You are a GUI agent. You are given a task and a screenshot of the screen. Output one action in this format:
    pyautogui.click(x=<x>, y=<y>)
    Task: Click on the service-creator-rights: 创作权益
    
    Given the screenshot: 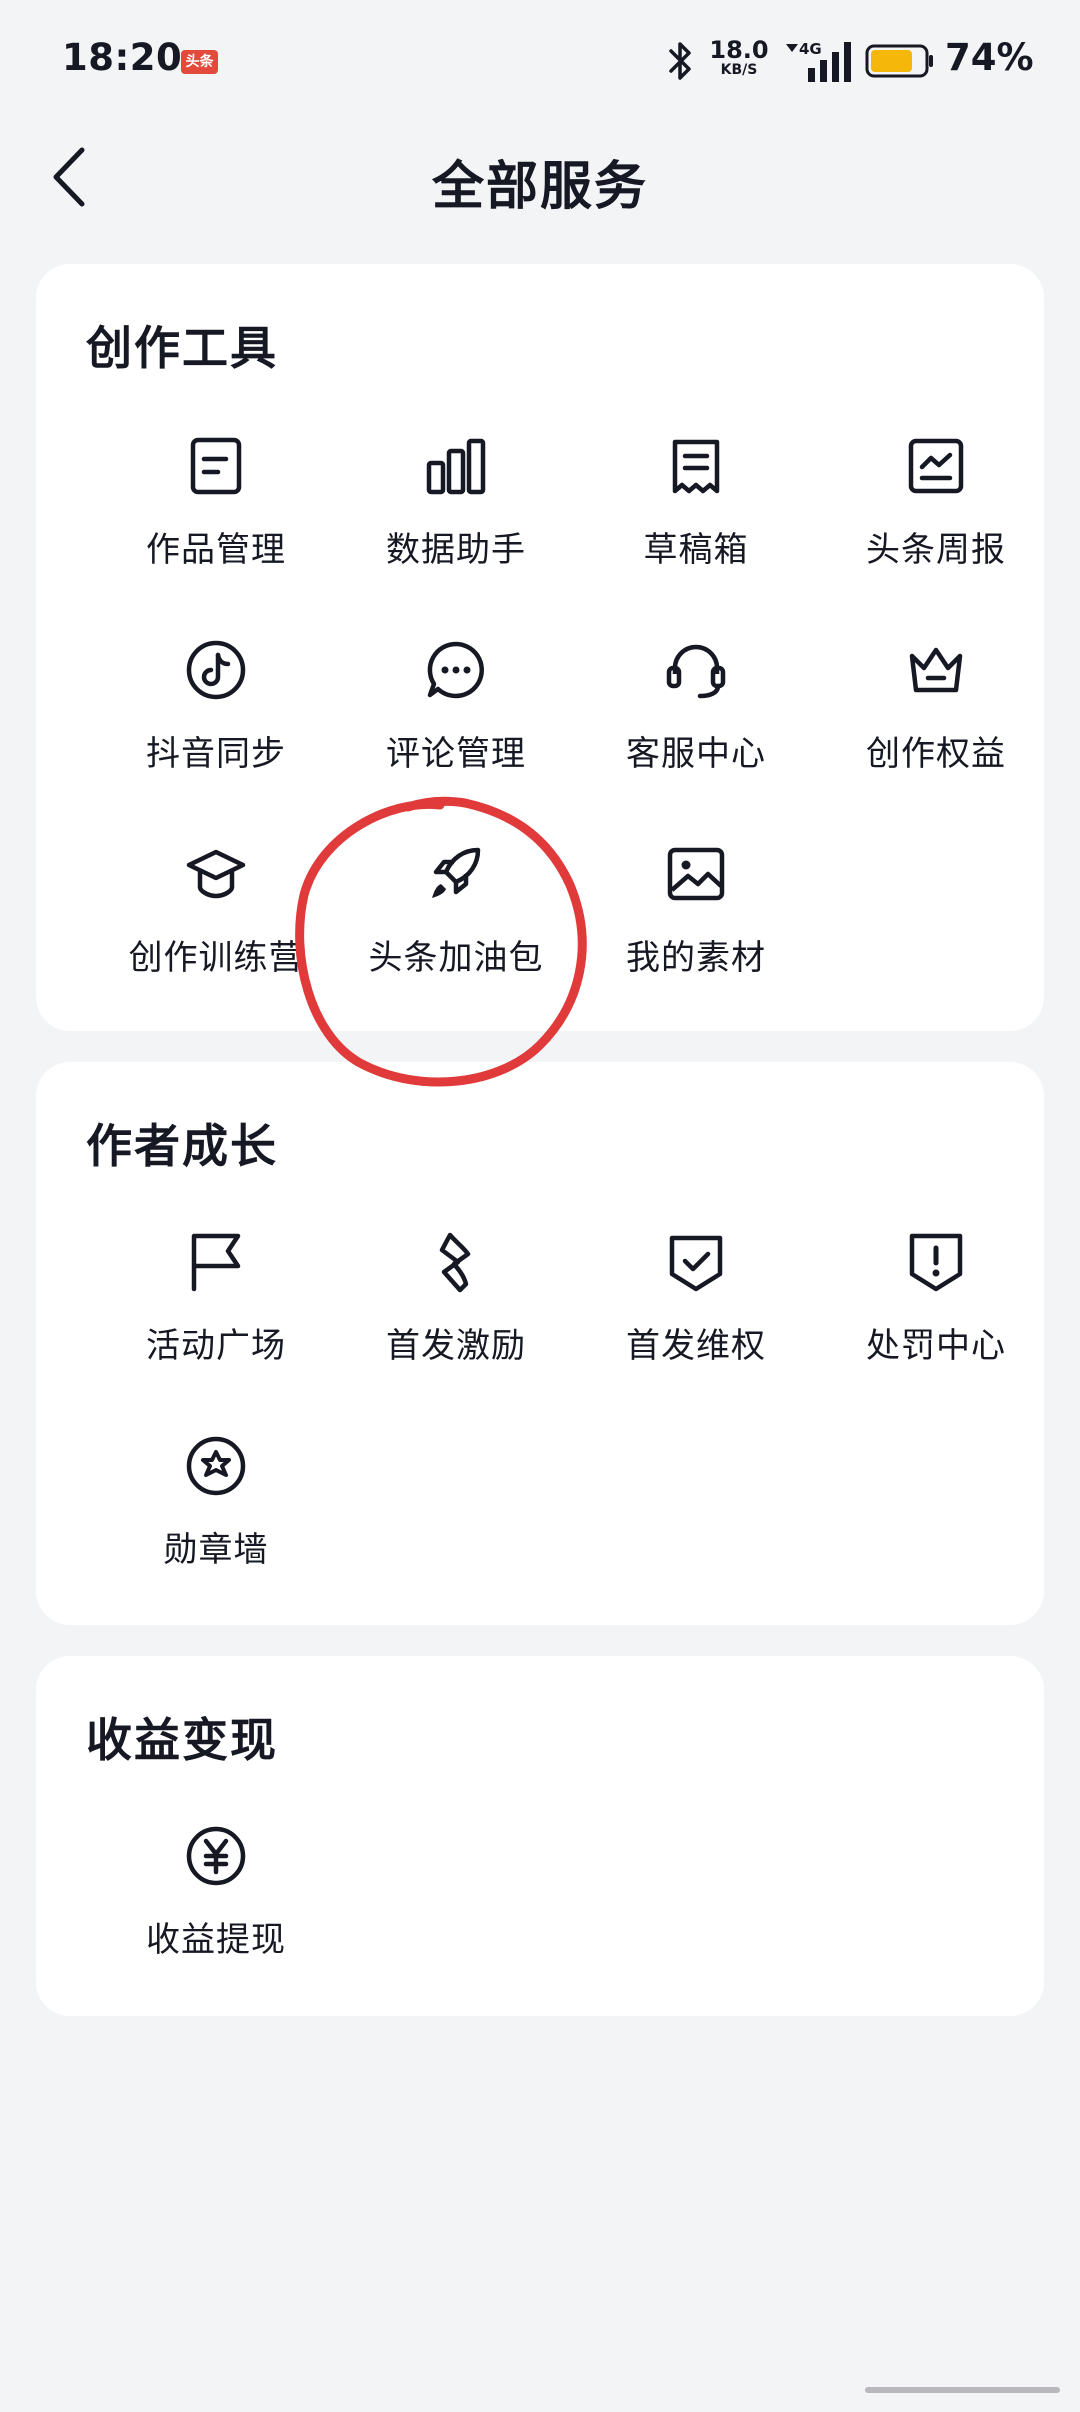 What is the action you would take?
    pyautogui.click(x=936, y=730)
    